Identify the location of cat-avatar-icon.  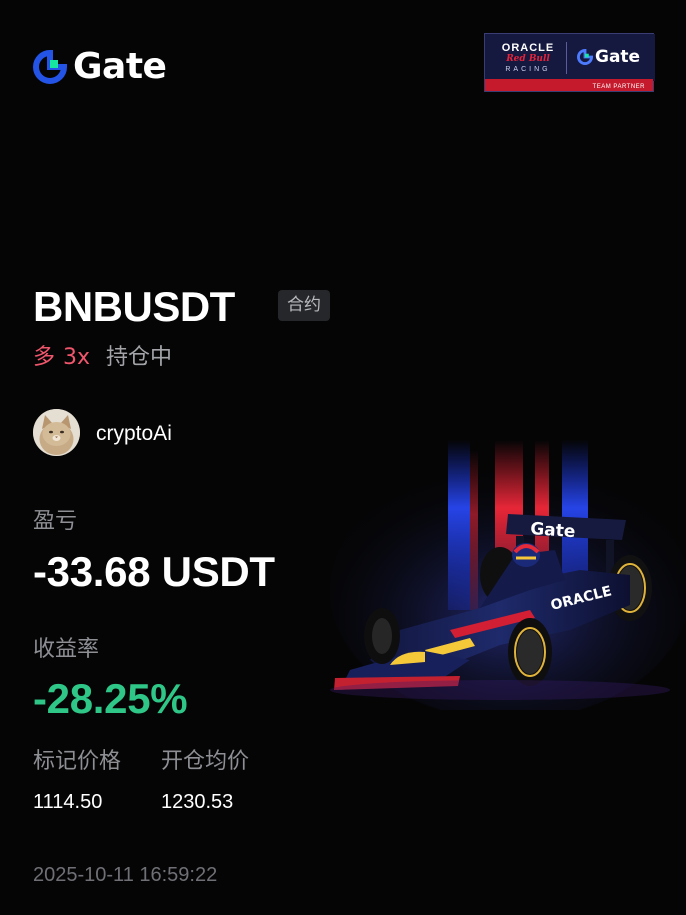
(56, 432).